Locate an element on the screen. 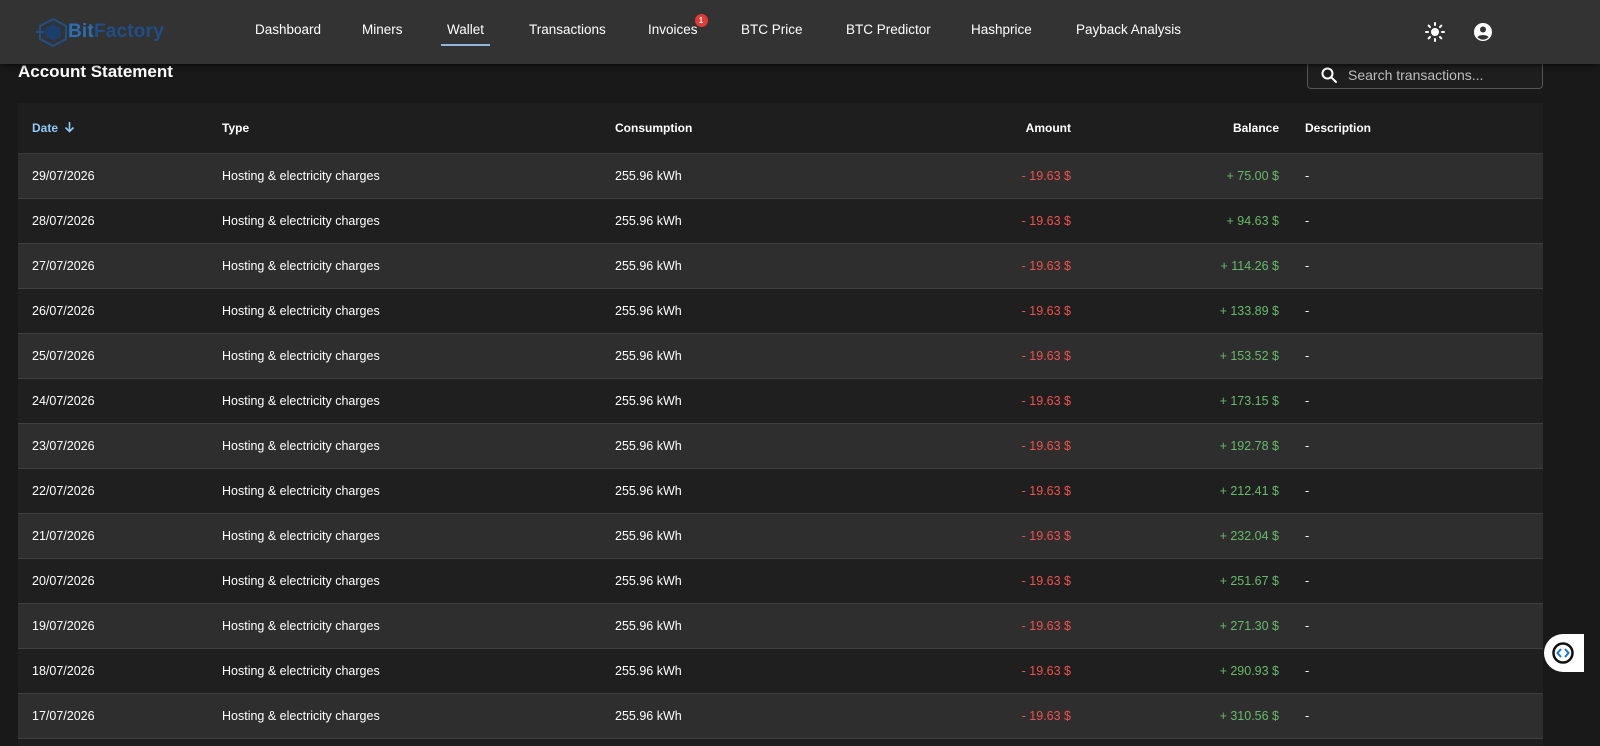 This screenshot has height=746, width=1600. app-logo-text: BitFactory is located at coordinates (116, 31).